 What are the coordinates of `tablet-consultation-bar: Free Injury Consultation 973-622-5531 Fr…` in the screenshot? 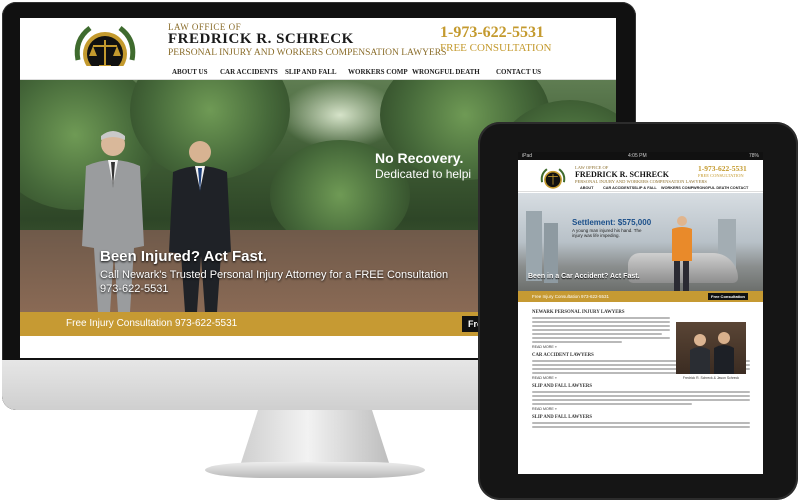 It's located at (640, 296).